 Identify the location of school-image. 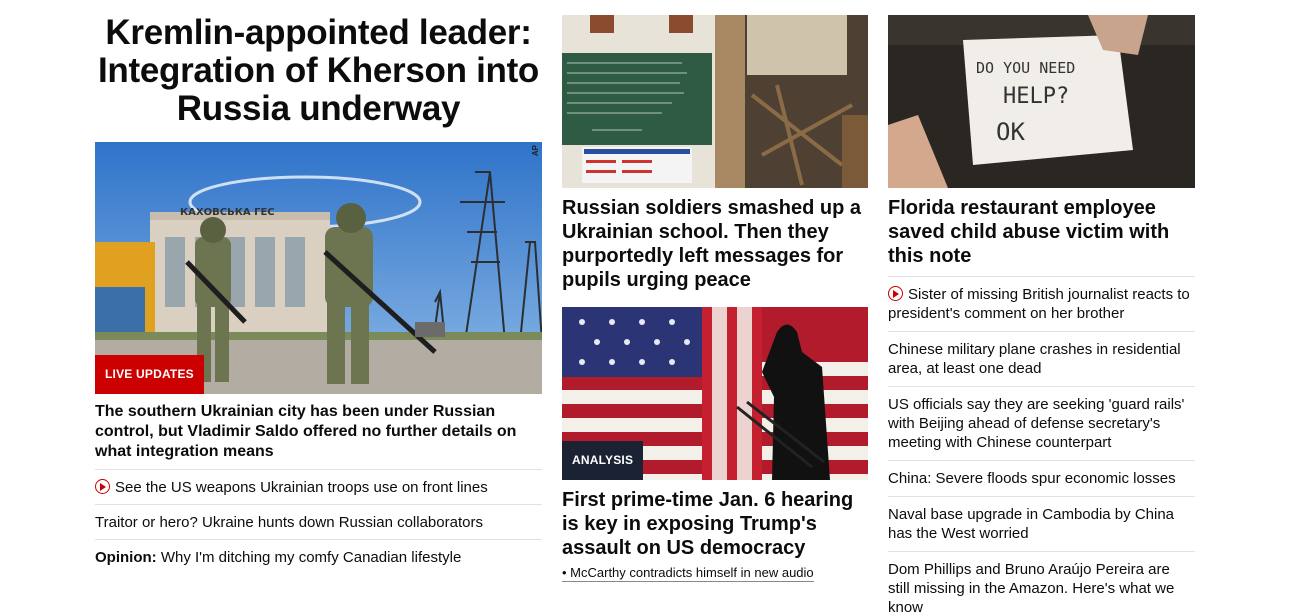
(715, 101).